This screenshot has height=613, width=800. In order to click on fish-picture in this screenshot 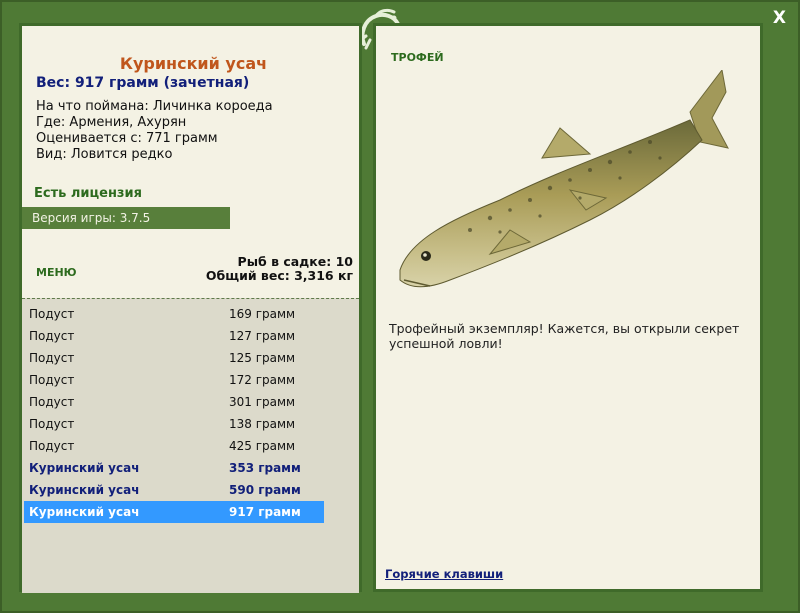, I will do `click(564, 179)`.